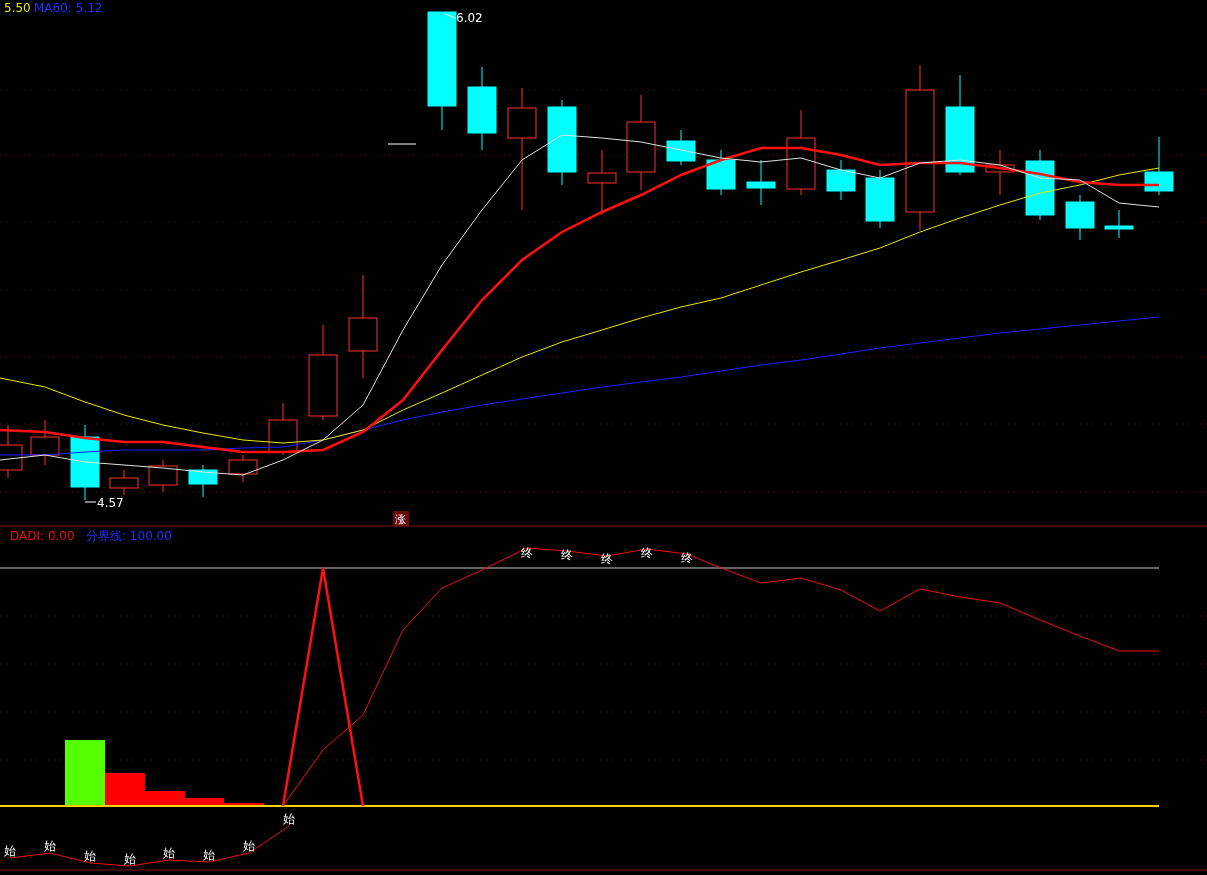  I want to click on indicator-legend: 分界线: 100.00, so click(129, 536).